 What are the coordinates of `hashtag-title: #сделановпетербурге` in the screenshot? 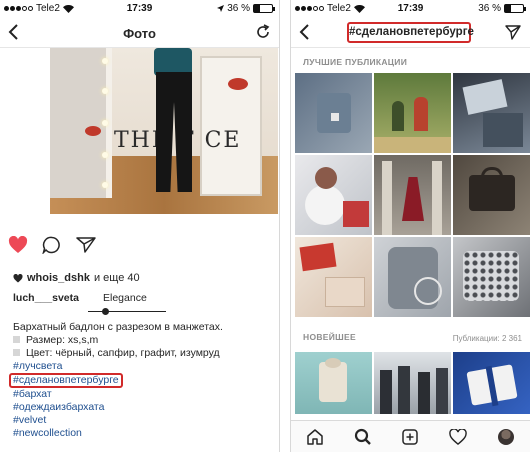 It's located at (410, 32).